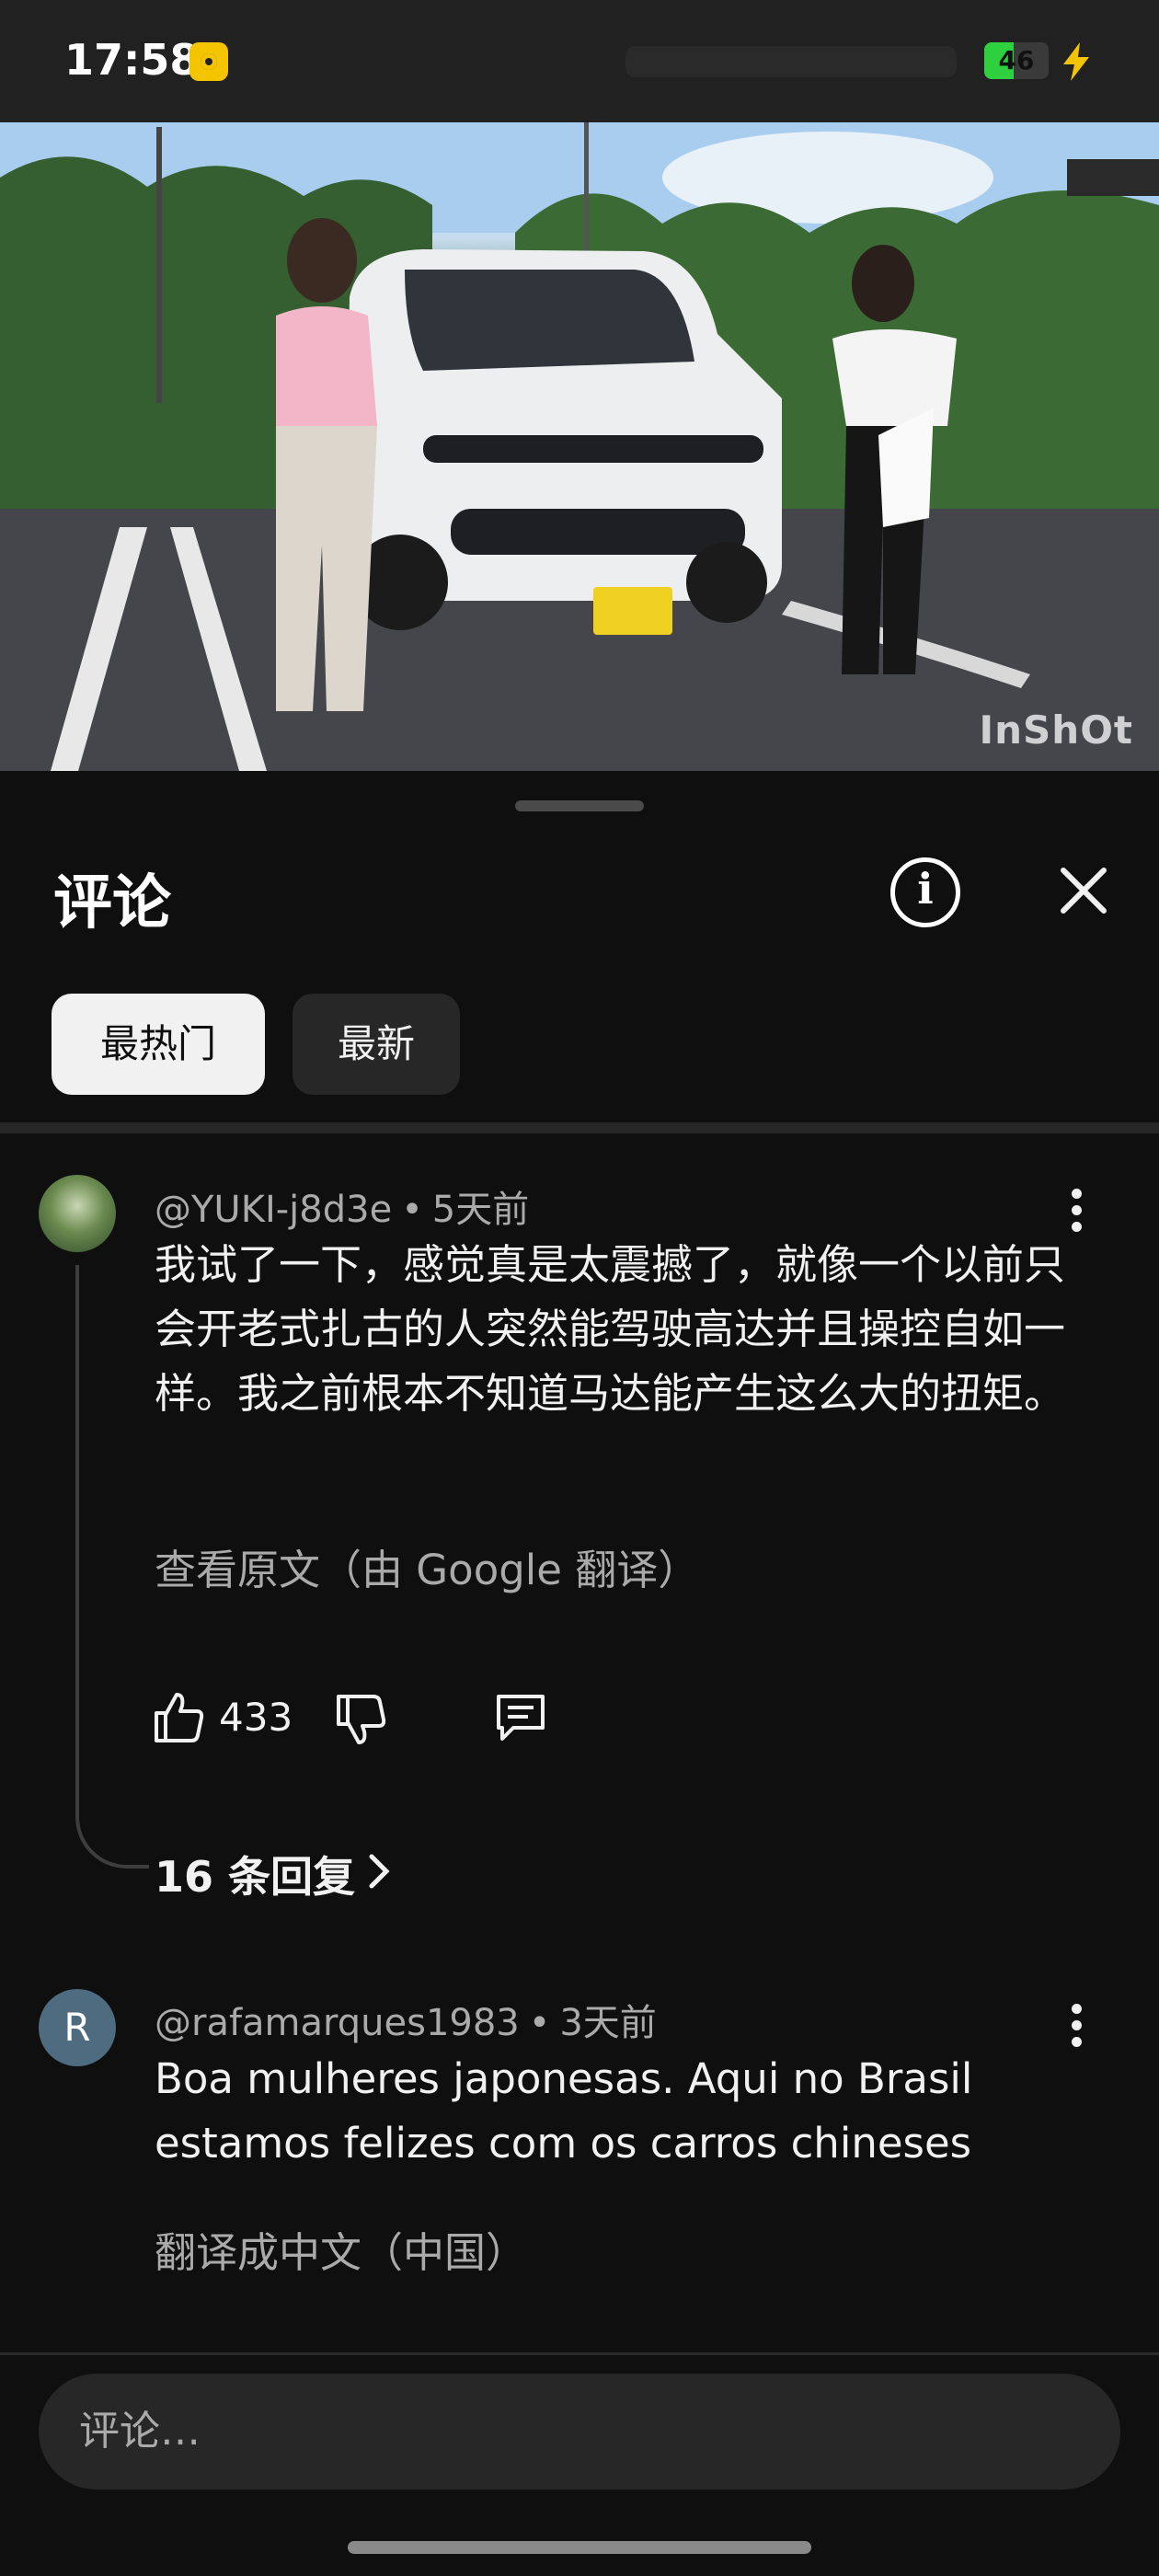 The width and height of the screenshot is (1159, 2576). I want to click on comment-author: @rafamarques1983, so click(337, 2023).